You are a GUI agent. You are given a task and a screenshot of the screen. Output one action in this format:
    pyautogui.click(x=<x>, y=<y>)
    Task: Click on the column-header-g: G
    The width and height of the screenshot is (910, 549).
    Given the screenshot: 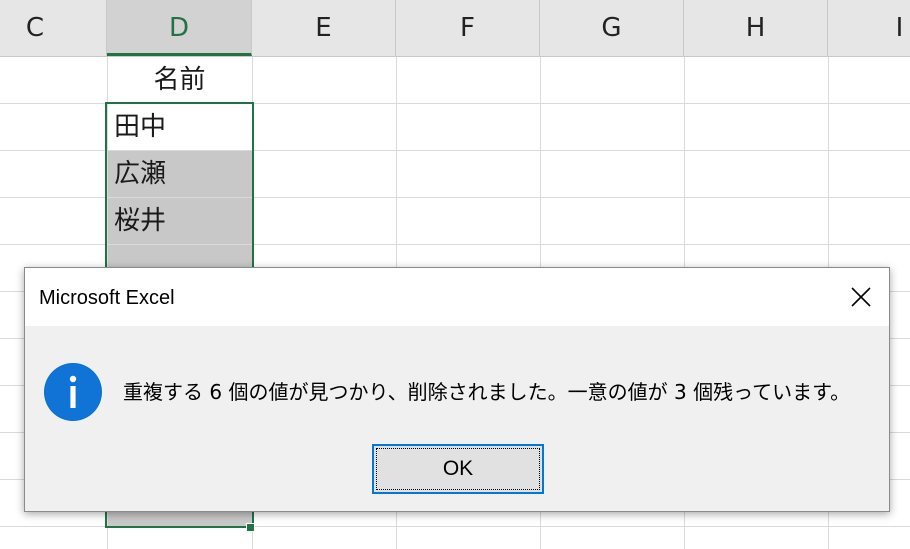 What is the action you would take?
    pyautogui.click(x=612, y=28)
    